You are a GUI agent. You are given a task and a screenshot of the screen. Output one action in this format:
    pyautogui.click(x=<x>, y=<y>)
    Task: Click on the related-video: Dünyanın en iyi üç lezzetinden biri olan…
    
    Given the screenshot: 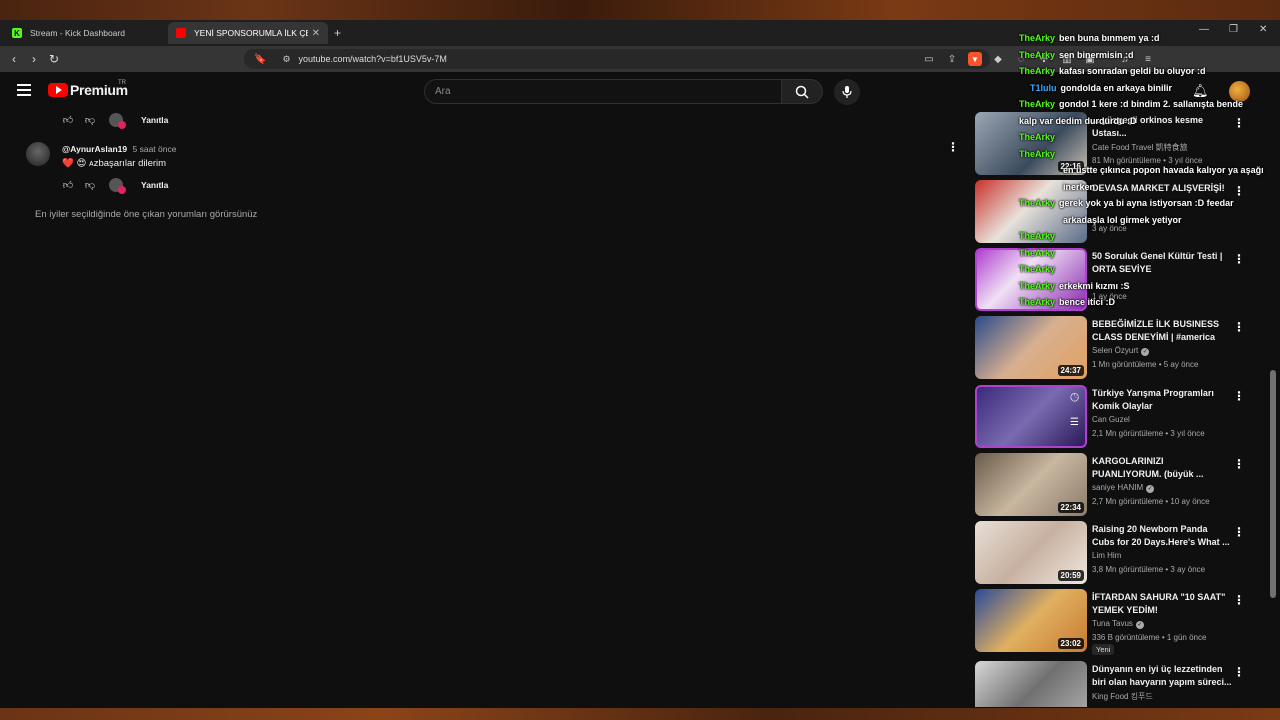 What is the action you would take?
    pyautogui.click(x=1120, y=684)
    